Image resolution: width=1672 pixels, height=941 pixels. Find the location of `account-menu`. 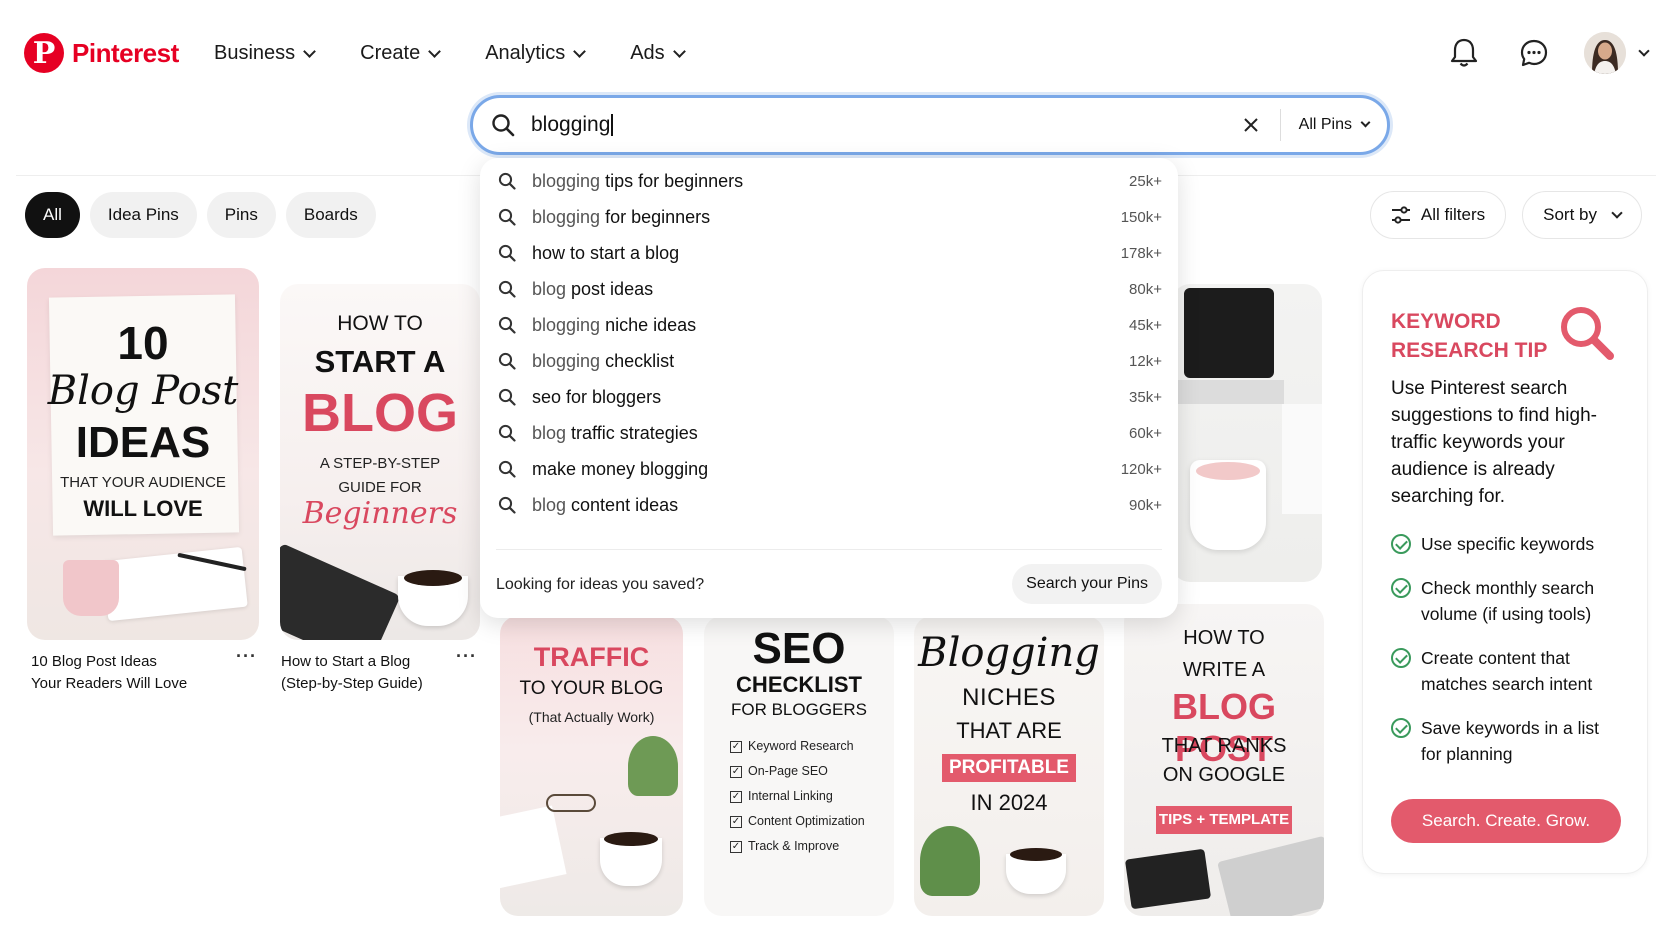

account-menu is located at coordinates (1617, 53).